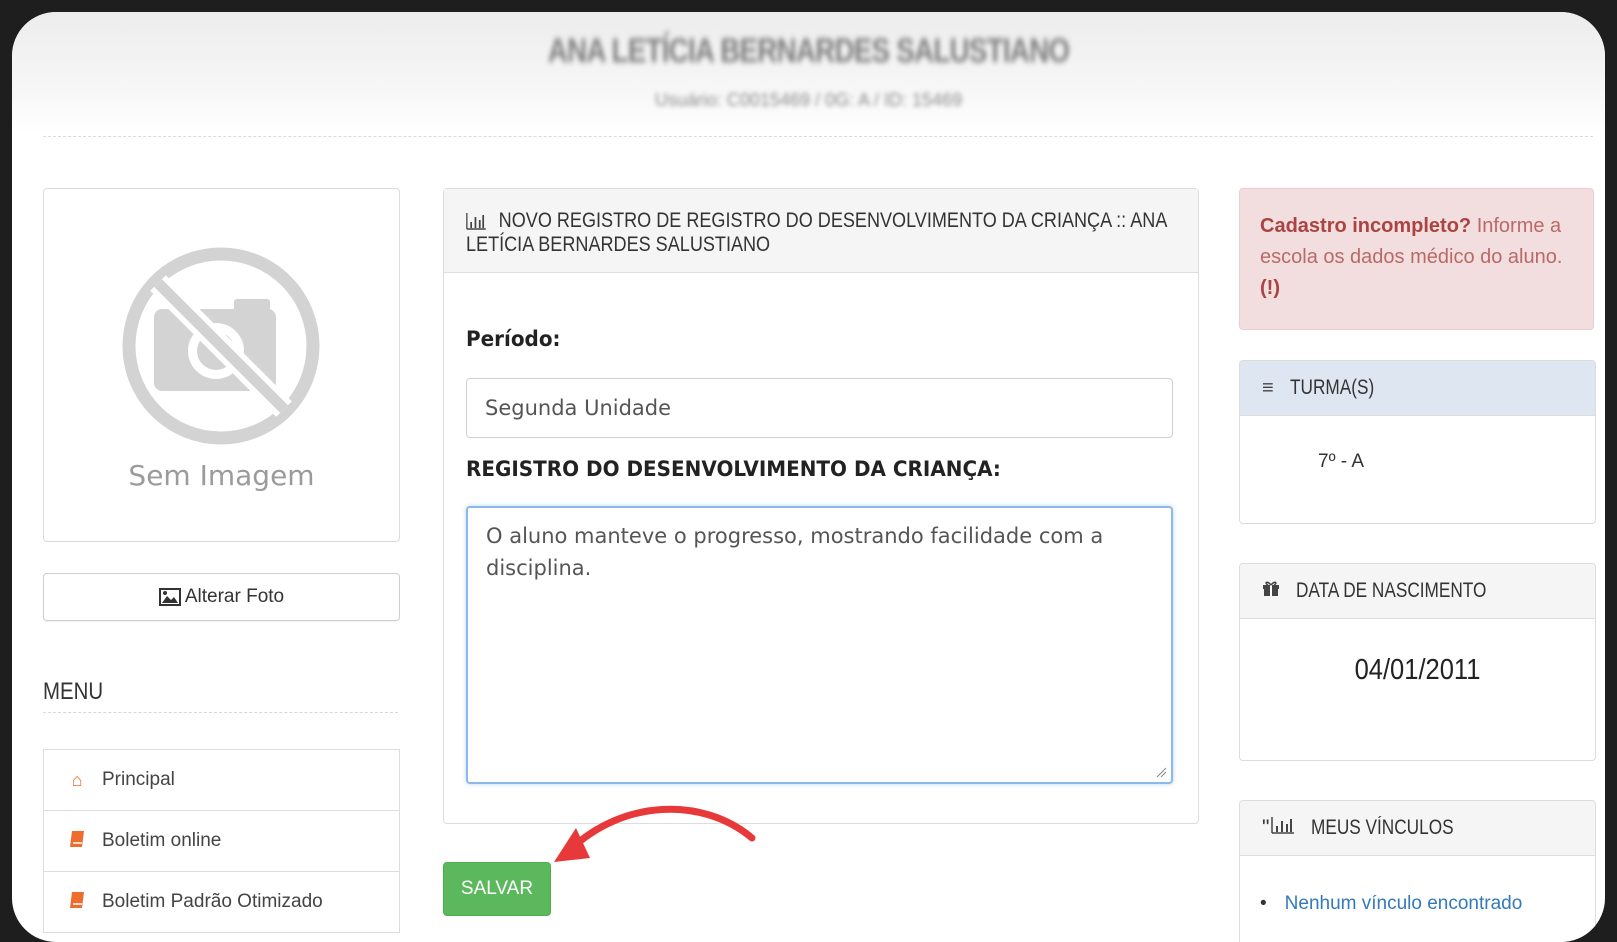  Describe the element at coordinates (1417, 442) in the screenshot. I see `turmas-card: ≡ TURMA(s) 7º - A` at that location.